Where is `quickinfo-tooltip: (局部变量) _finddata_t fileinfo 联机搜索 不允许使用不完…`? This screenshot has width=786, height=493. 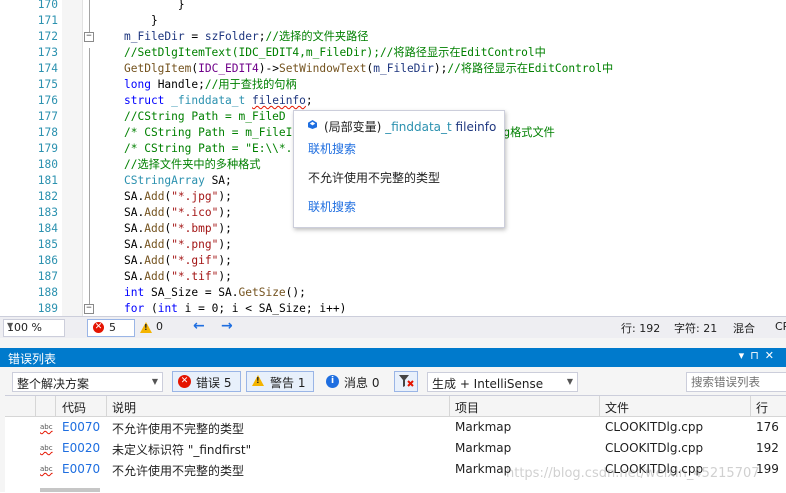 quickinfo-tooltip: (局部变量) _finddata_t fileinfo 联机搜索 不允许使用不完… is located at coordinates (399, 169).